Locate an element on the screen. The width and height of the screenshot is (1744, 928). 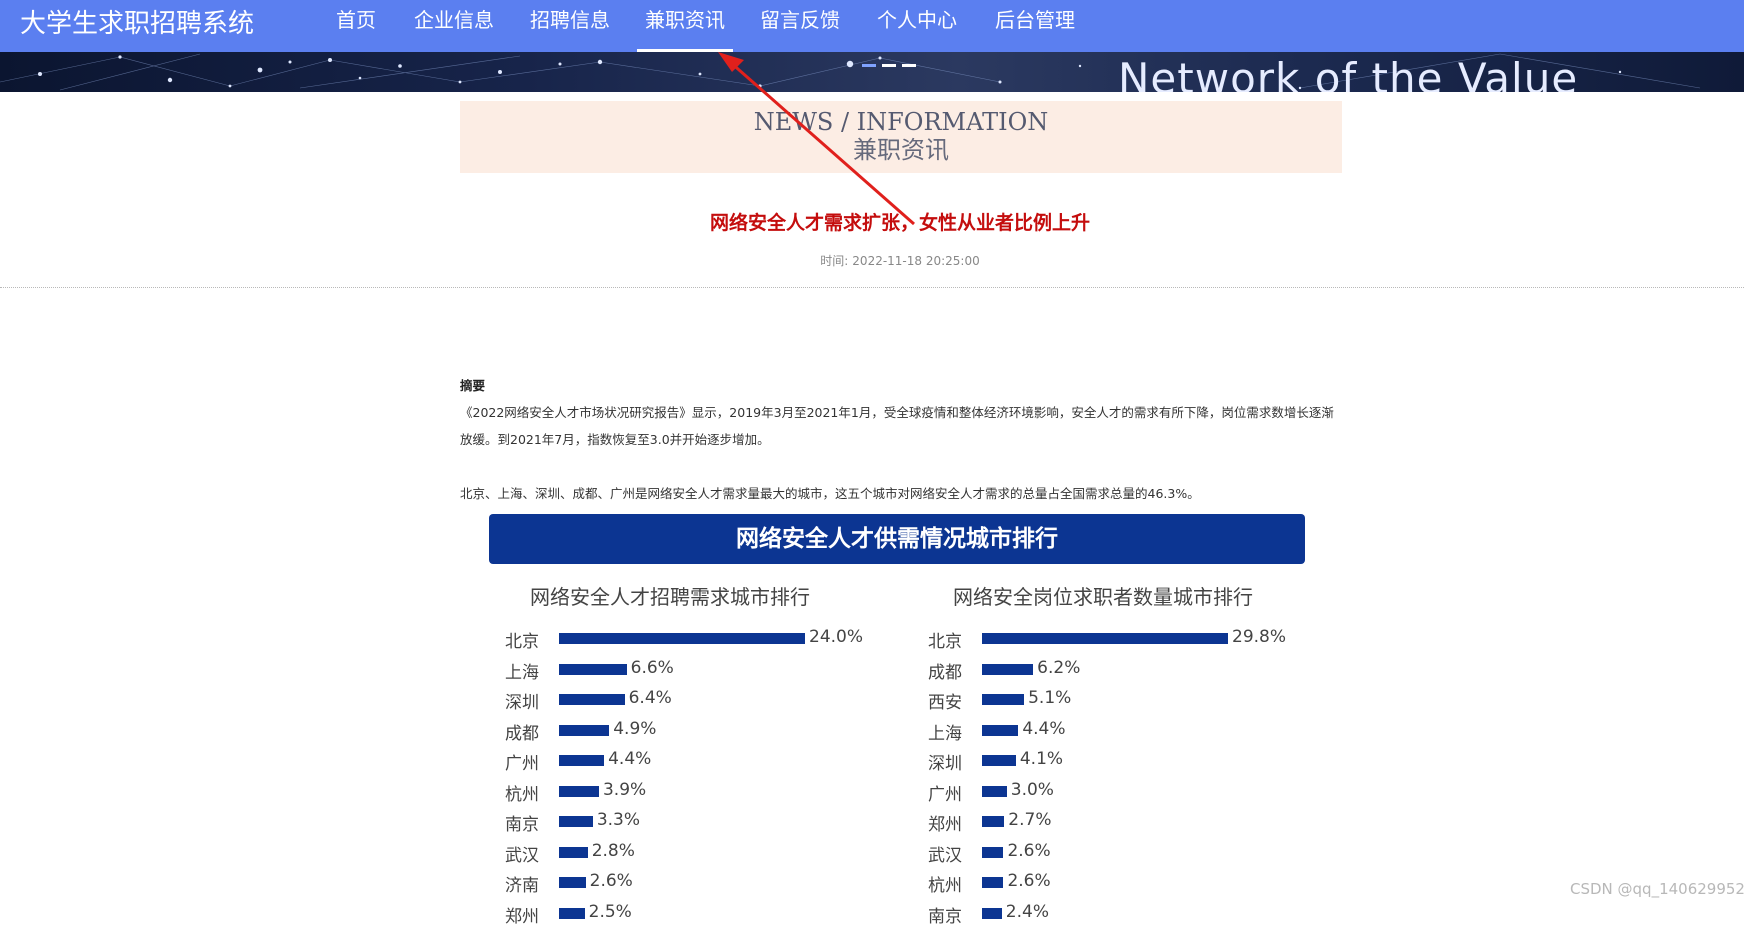
bar-row: 杭州 2.6% is located at coordinates (1138, 882).